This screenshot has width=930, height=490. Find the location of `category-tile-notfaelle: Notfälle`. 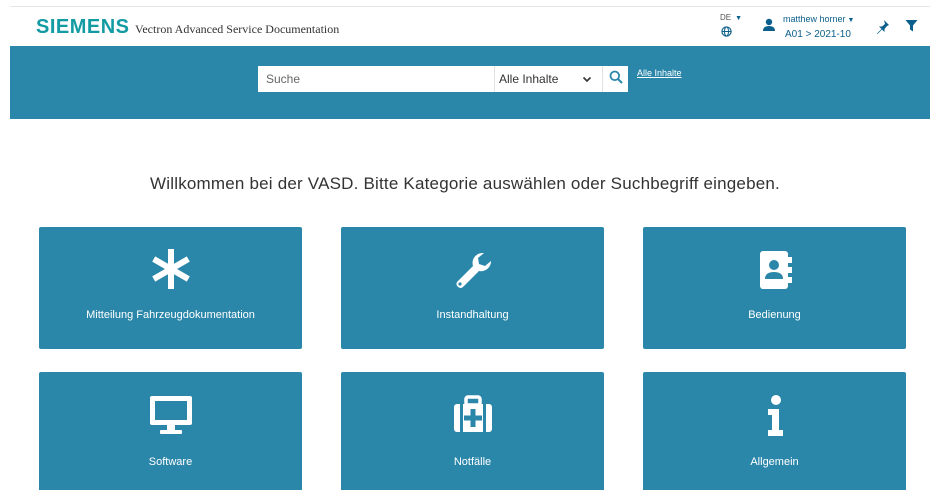

category-tile-notfaelle: Notfälle is located at coordinates (472, 431).